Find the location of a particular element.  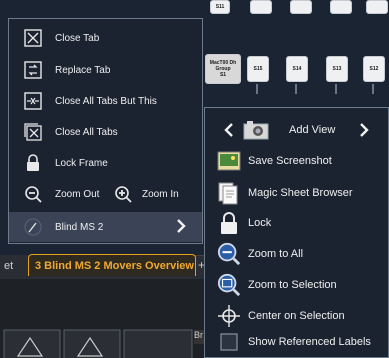

menu-item-label: Magic Sheet Browser is located at coordinates (300, 193).